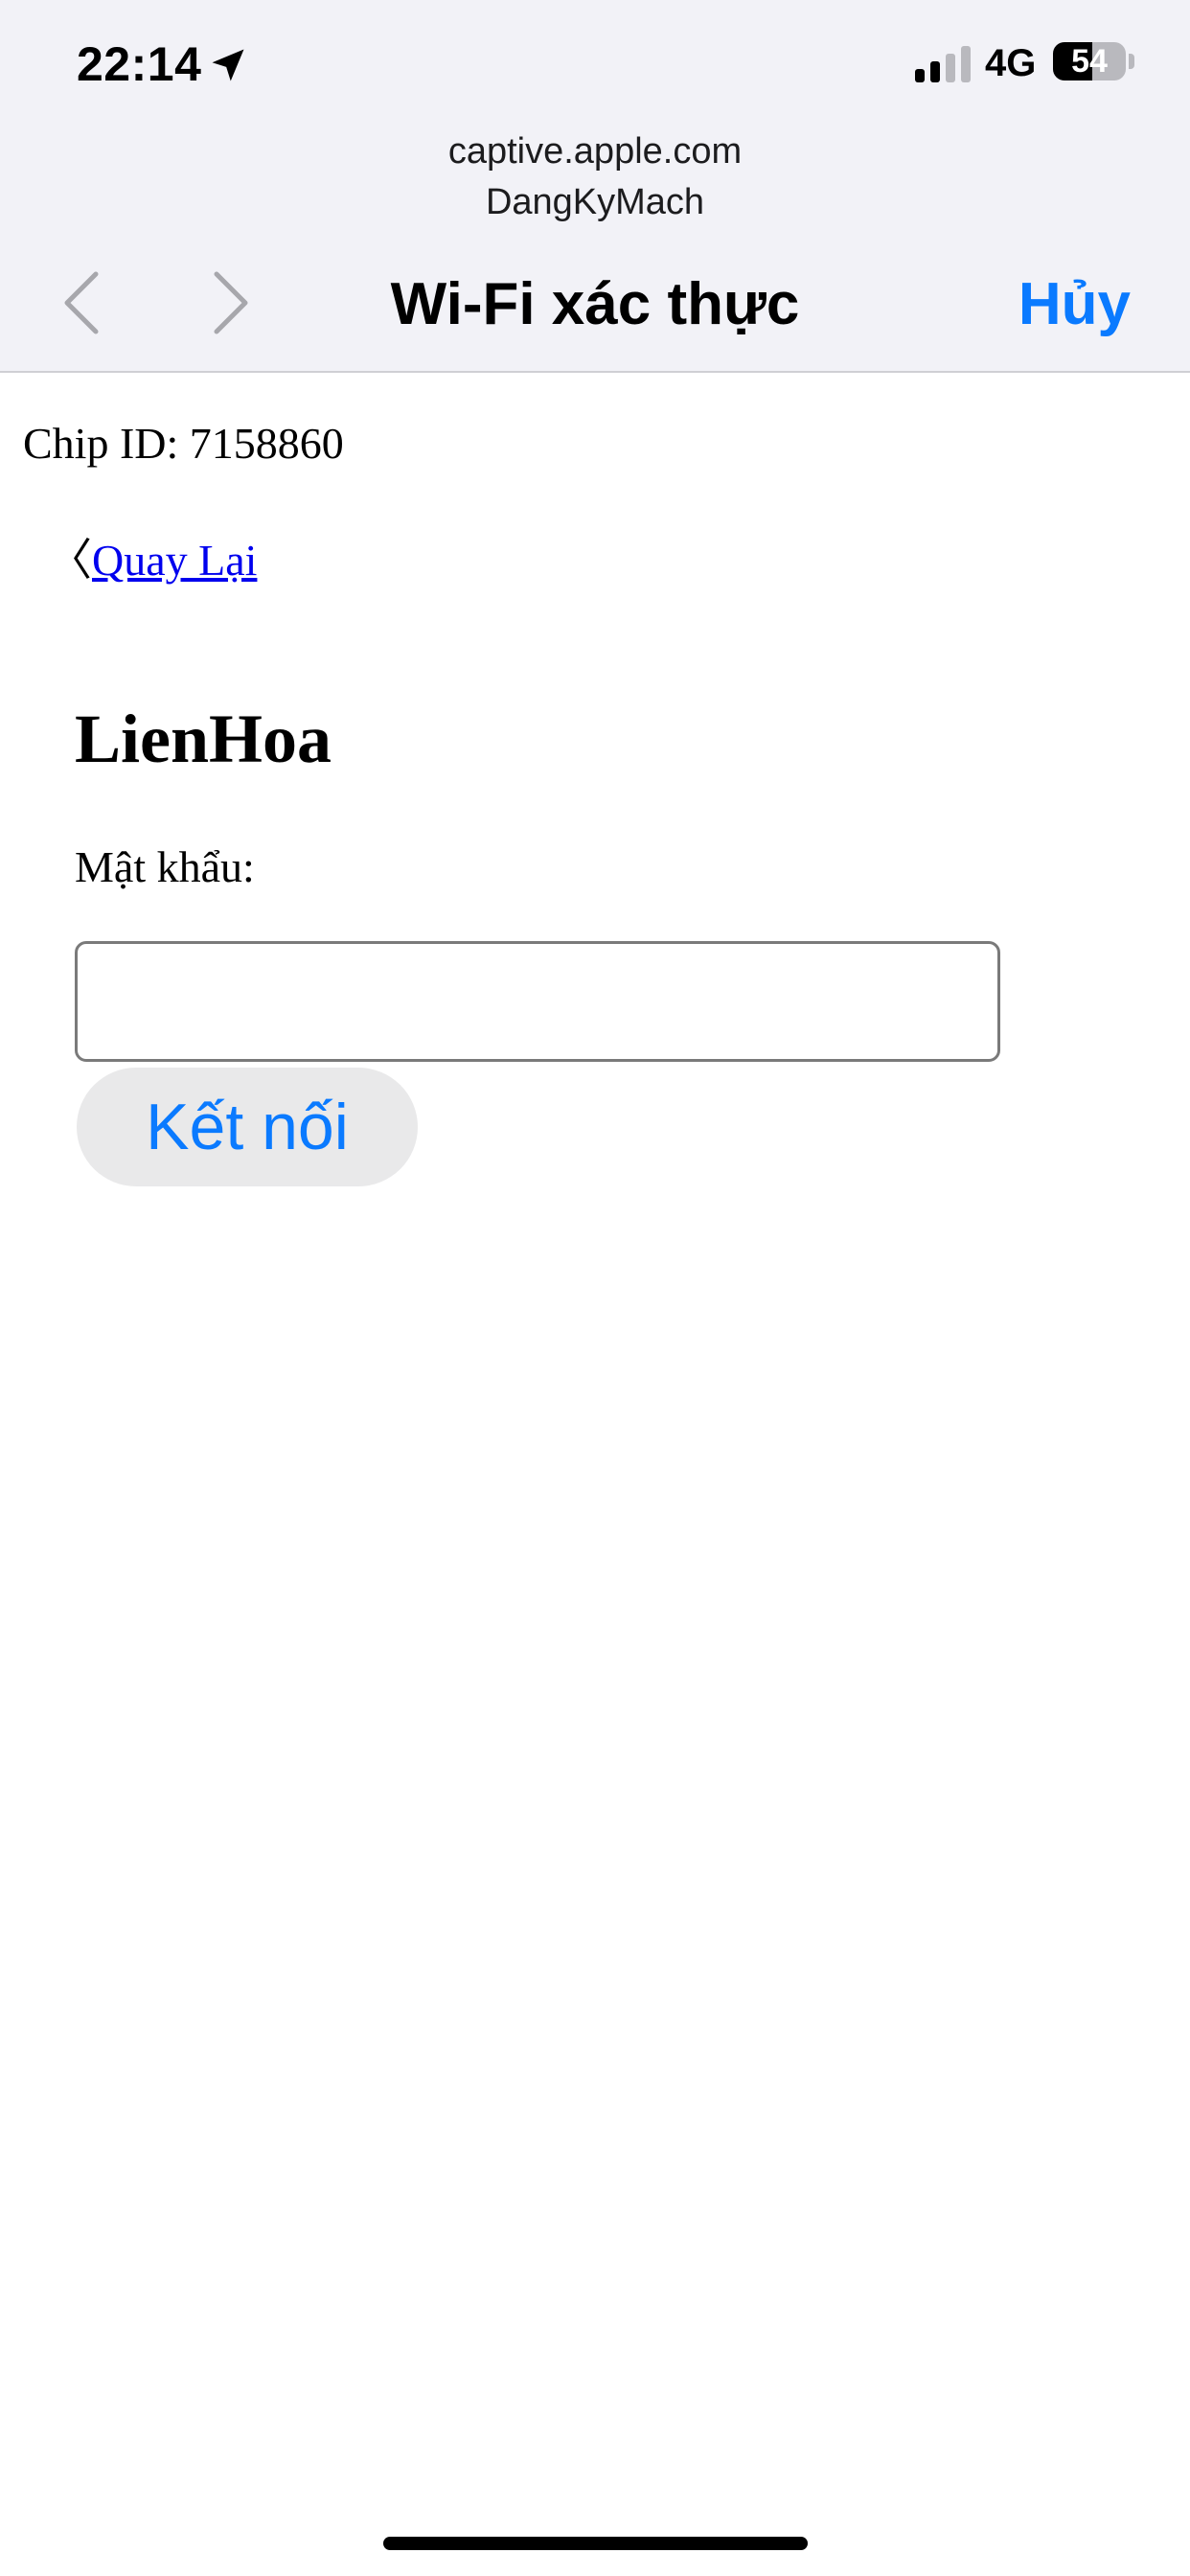  Describe the element at coordinates (595, 304) in the screenshot. I see `page-title: Wi-Fi xác thực` at that location.